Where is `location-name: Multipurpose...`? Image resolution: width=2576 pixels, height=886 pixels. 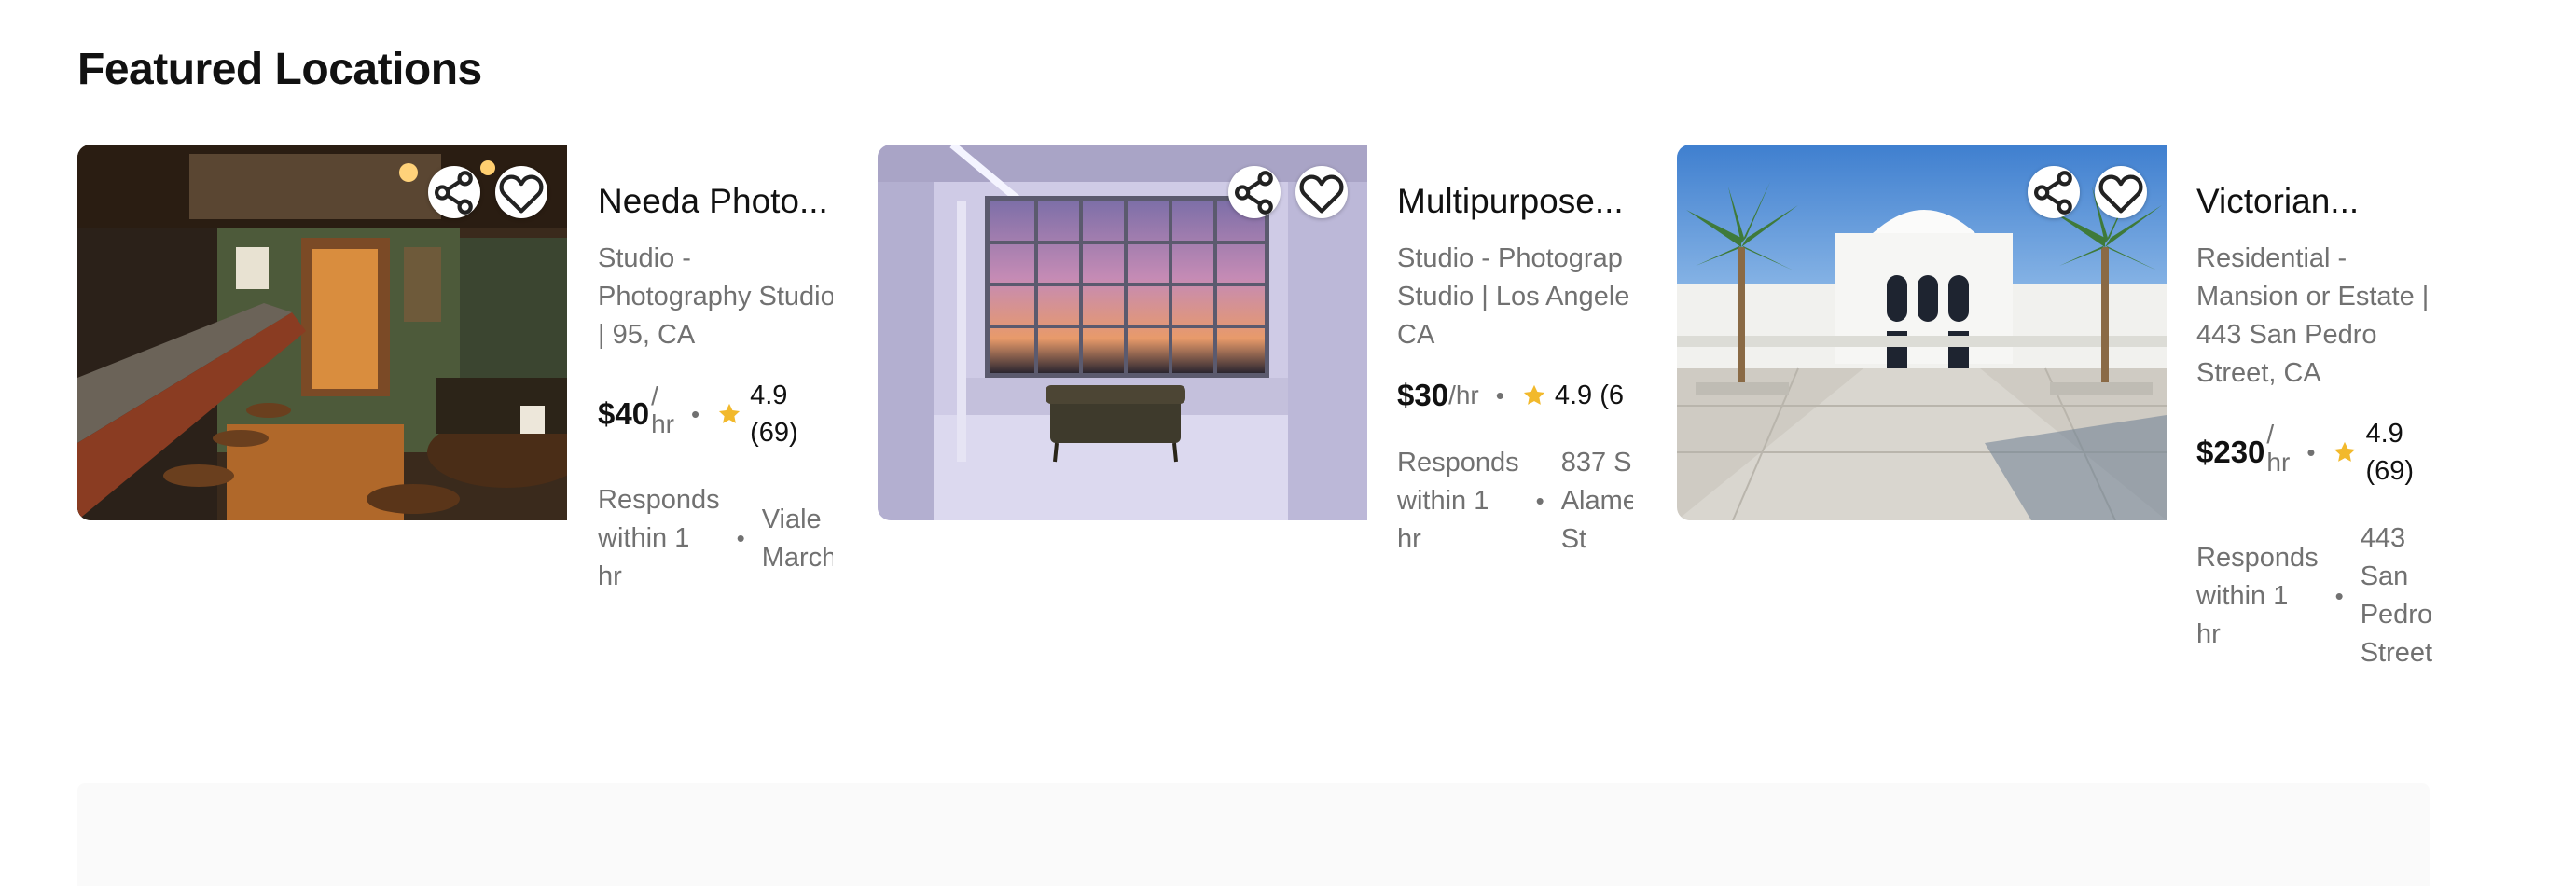 location-name: Multipurpose... is located at coordinates (1515, 201).